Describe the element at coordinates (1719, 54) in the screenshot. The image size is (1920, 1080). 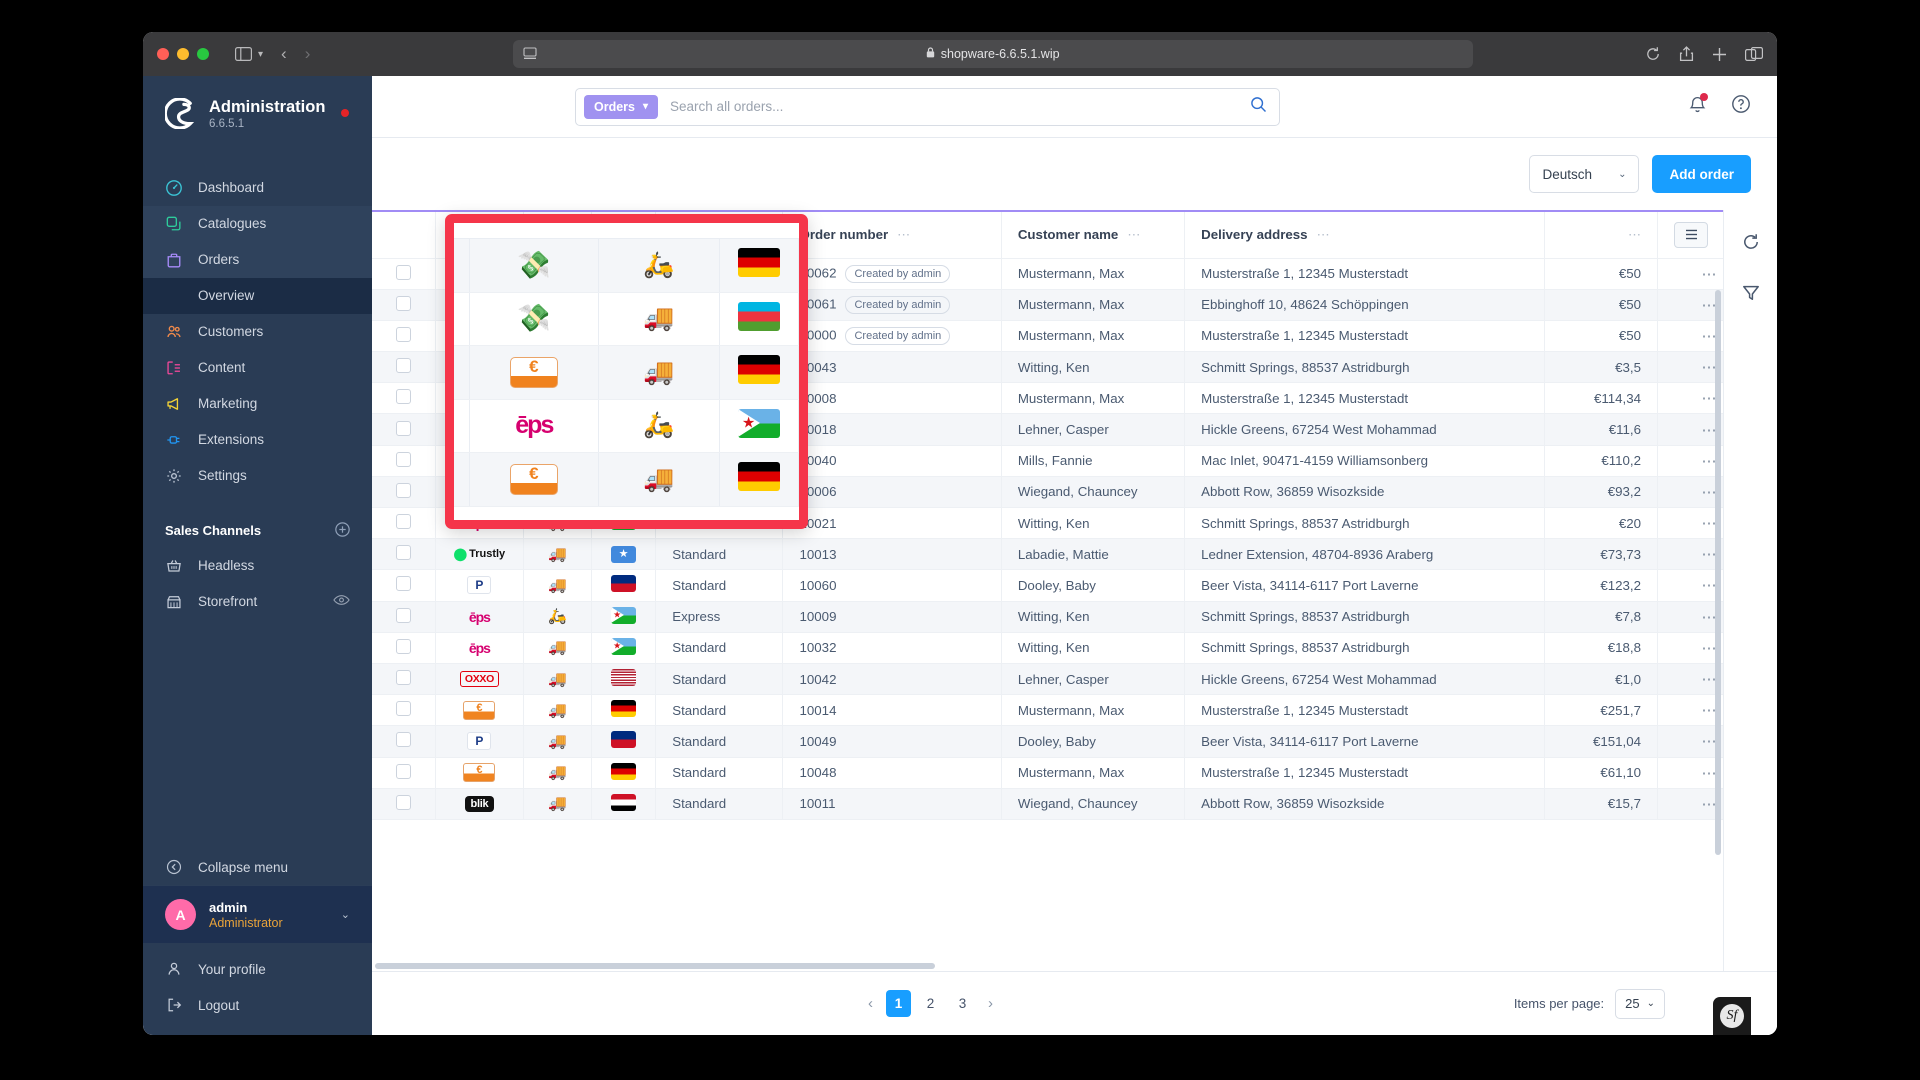
I see `new-tab-icon` at that location.